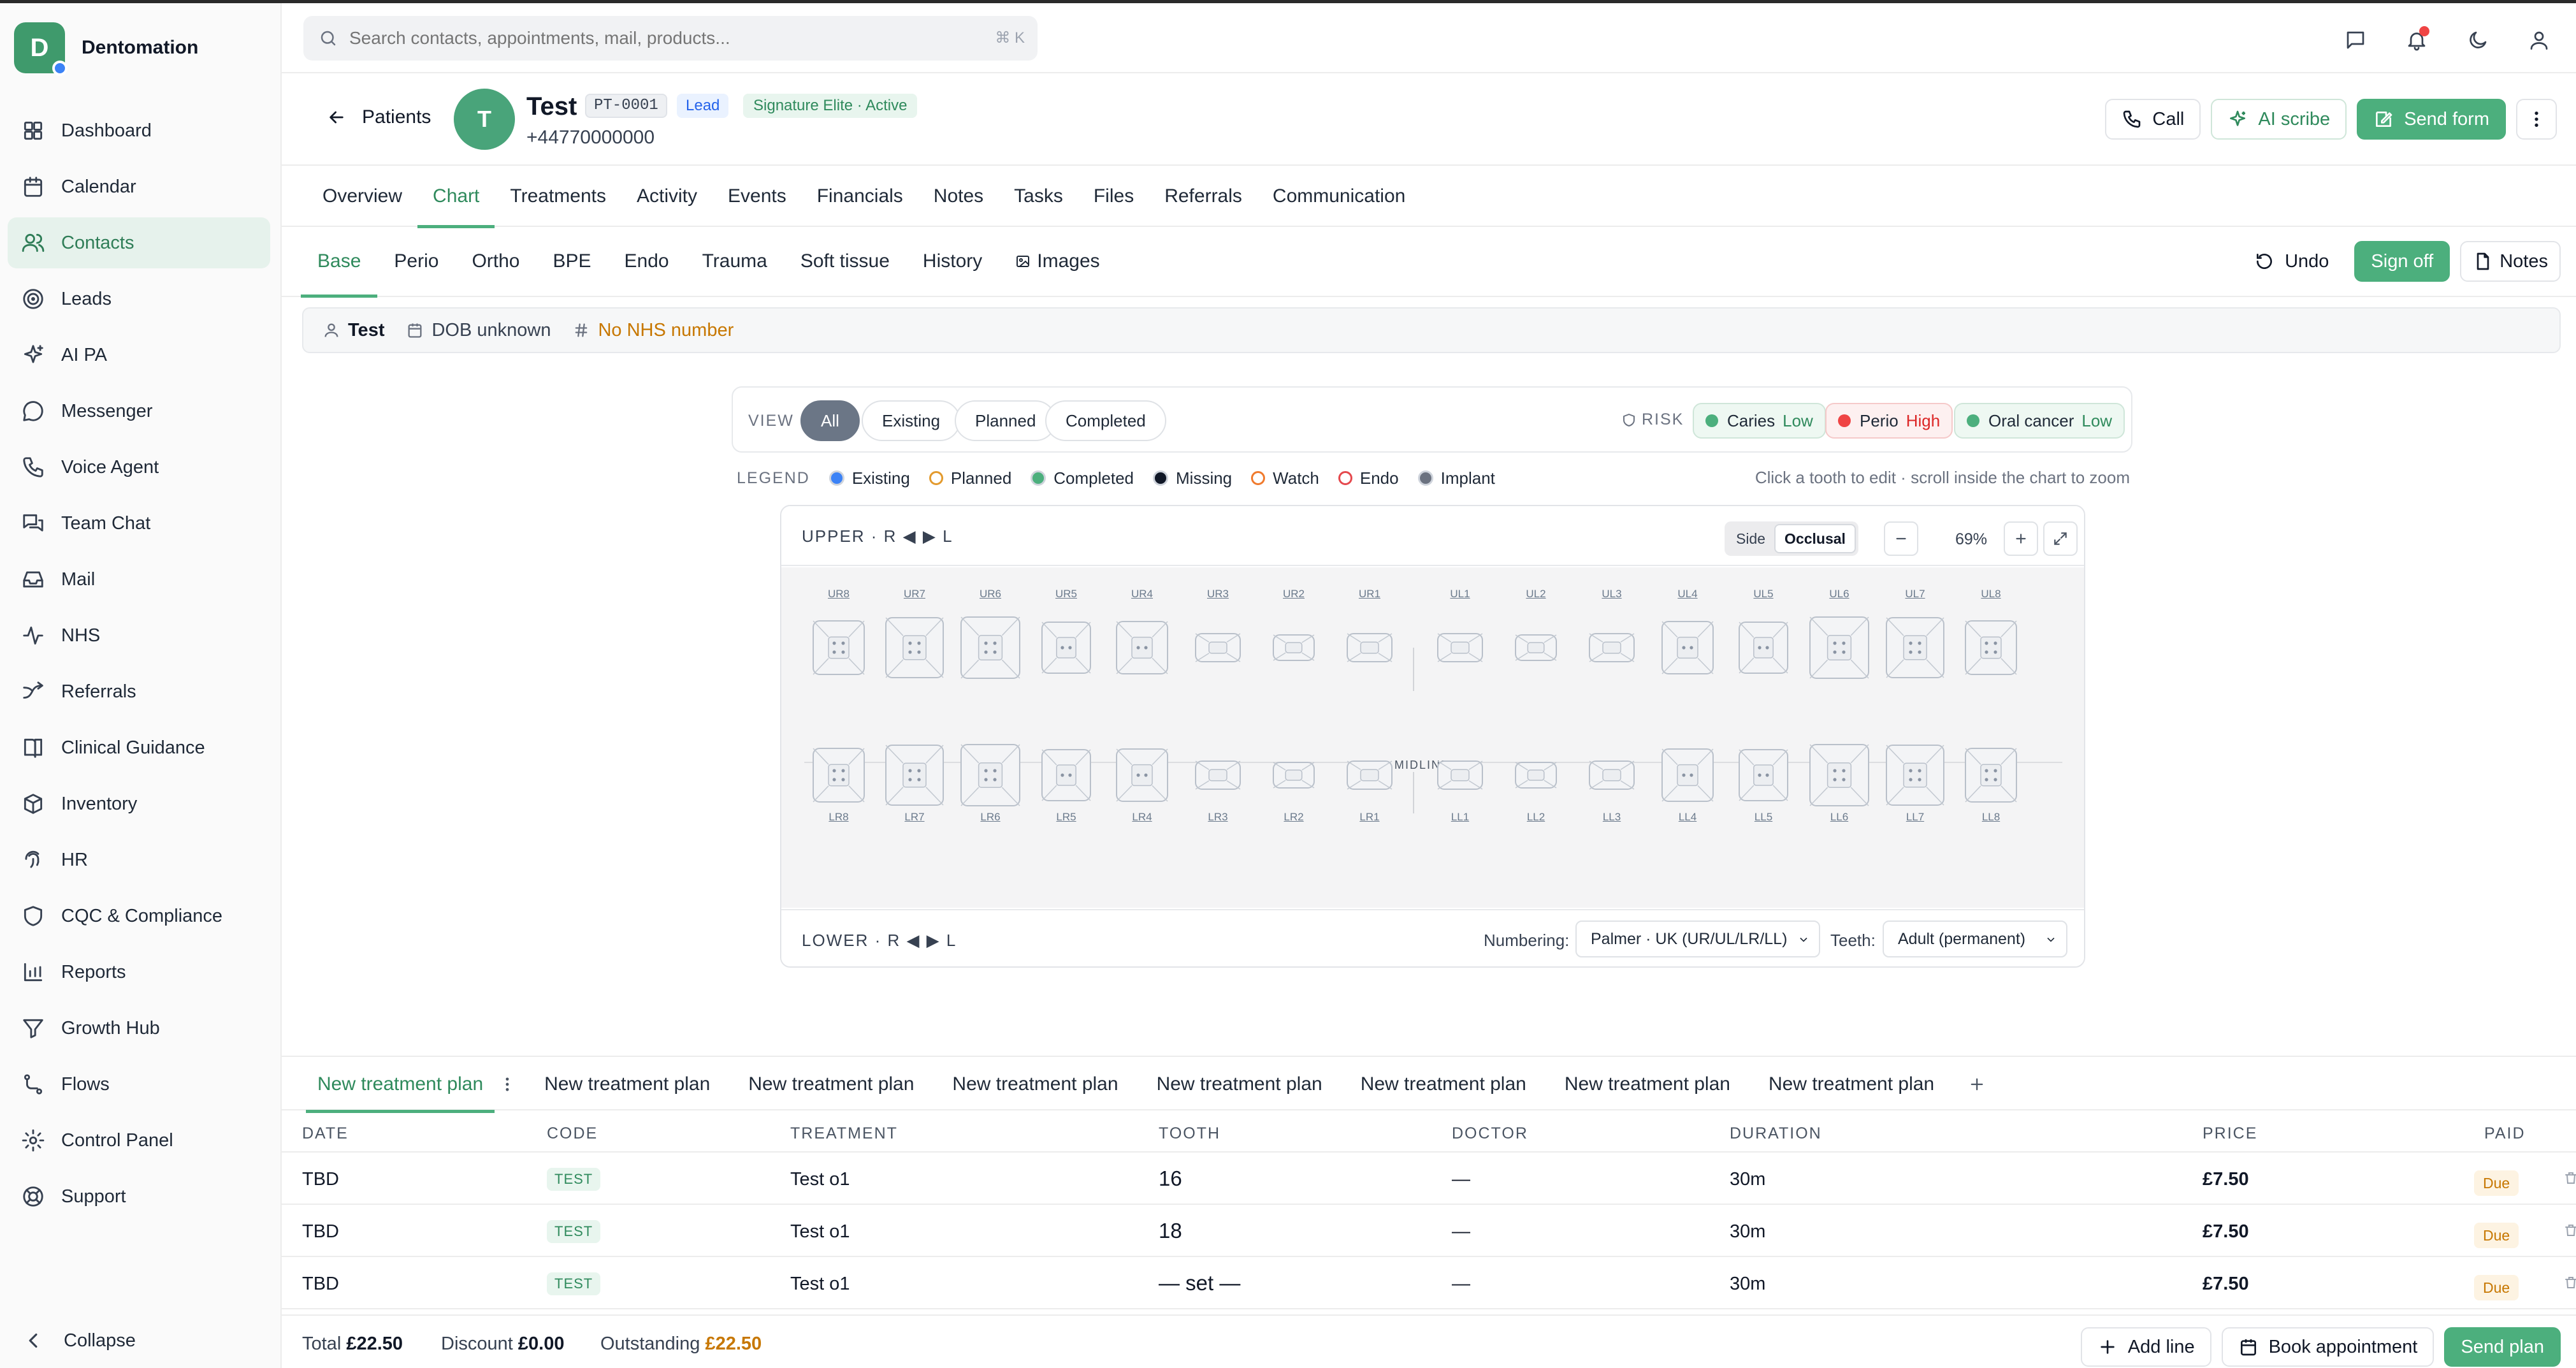 The width and height of the screenshot is (2576, 1368). What do you see at coordinates (78, 1340) in the screenshot?
I see `collapse-button: Collapse` at bounding box center [78, 1340].